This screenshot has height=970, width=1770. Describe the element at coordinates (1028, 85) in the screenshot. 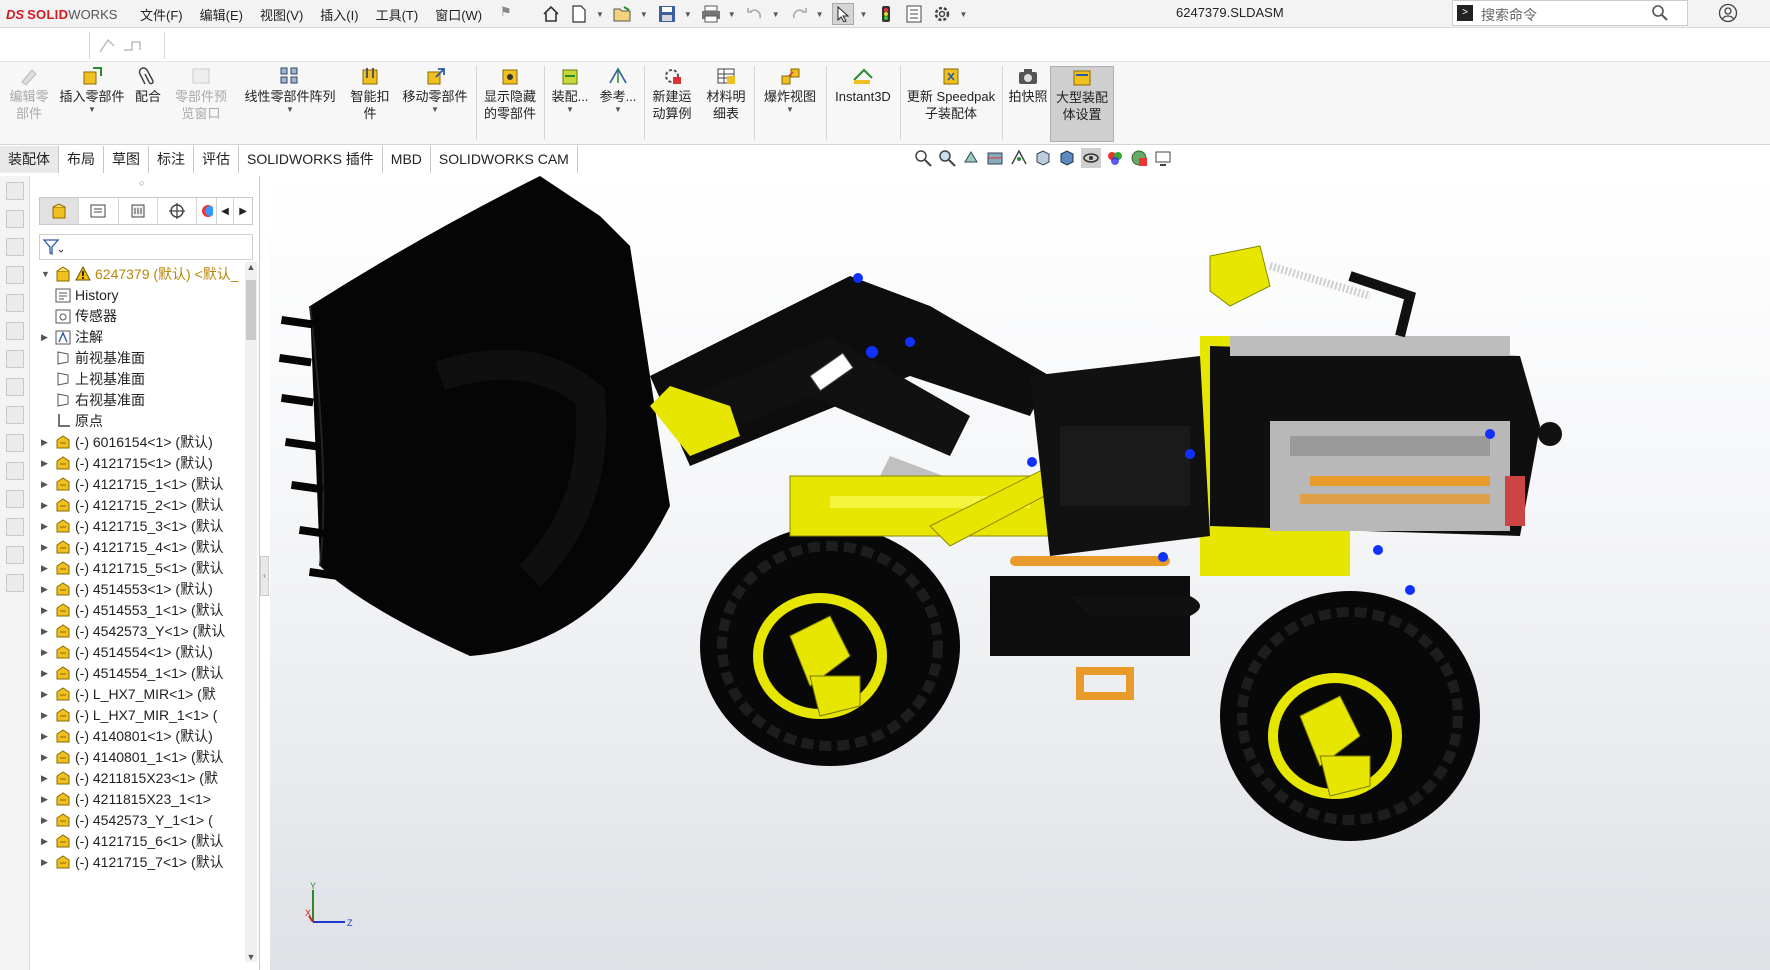

I see `take-snapshot-button: 拍快照` at that location.